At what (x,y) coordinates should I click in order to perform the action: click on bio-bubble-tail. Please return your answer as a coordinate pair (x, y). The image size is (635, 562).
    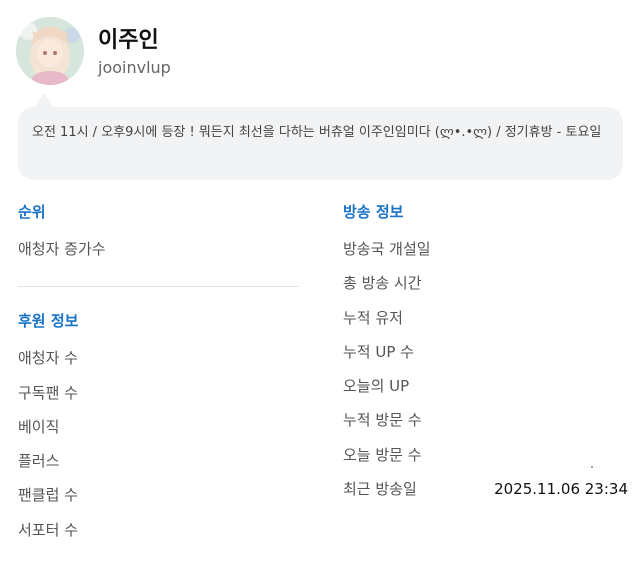
    Looking at the image, I should click on (44, 100).